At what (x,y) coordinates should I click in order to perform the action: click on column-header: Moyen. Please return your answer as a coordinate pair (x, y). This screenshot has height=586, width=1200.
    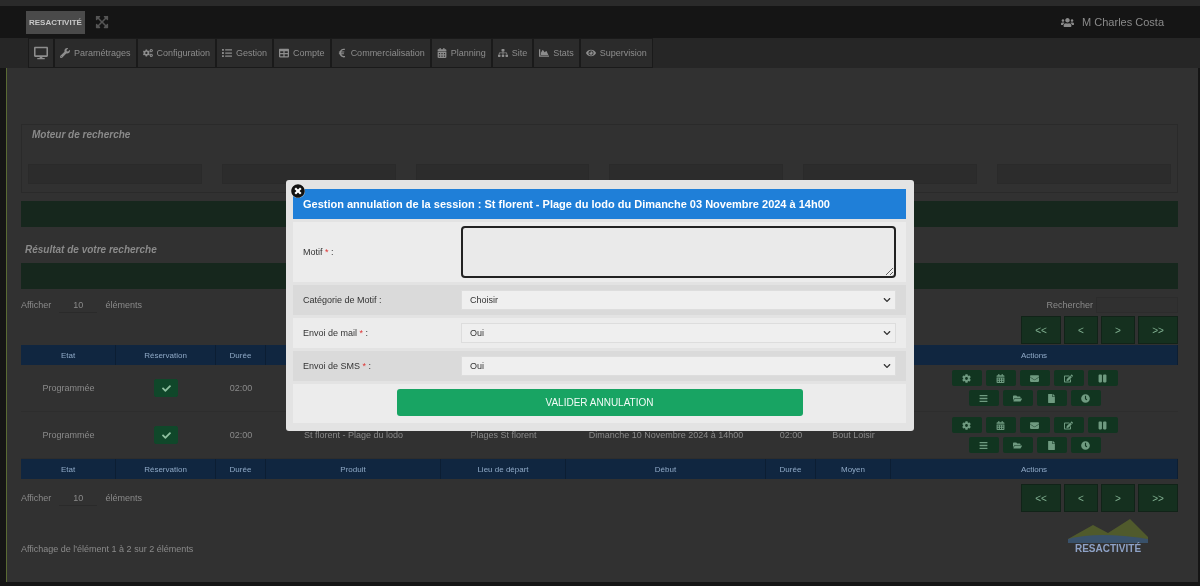
    Looking at the image, I should click on (853, 469).